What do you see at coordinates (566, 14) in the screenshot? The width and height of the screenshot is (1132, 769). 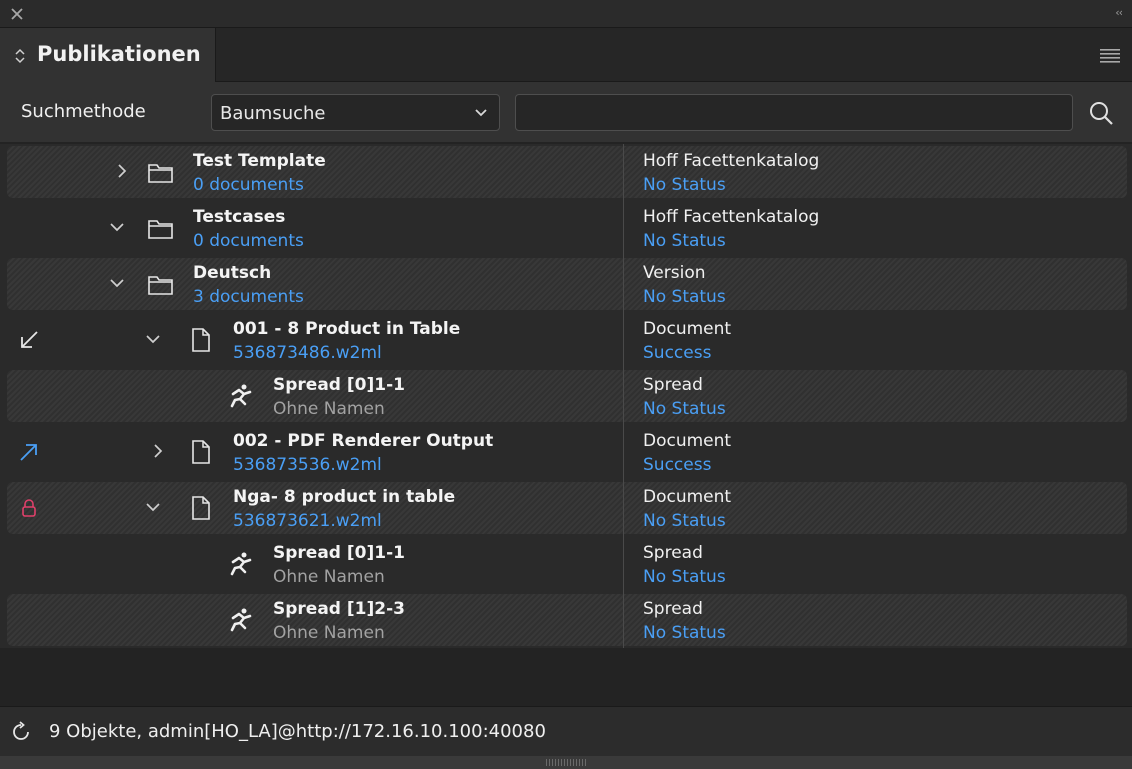 I see `panel-title-bar: ‹‹` at bounding box center [566, 14].